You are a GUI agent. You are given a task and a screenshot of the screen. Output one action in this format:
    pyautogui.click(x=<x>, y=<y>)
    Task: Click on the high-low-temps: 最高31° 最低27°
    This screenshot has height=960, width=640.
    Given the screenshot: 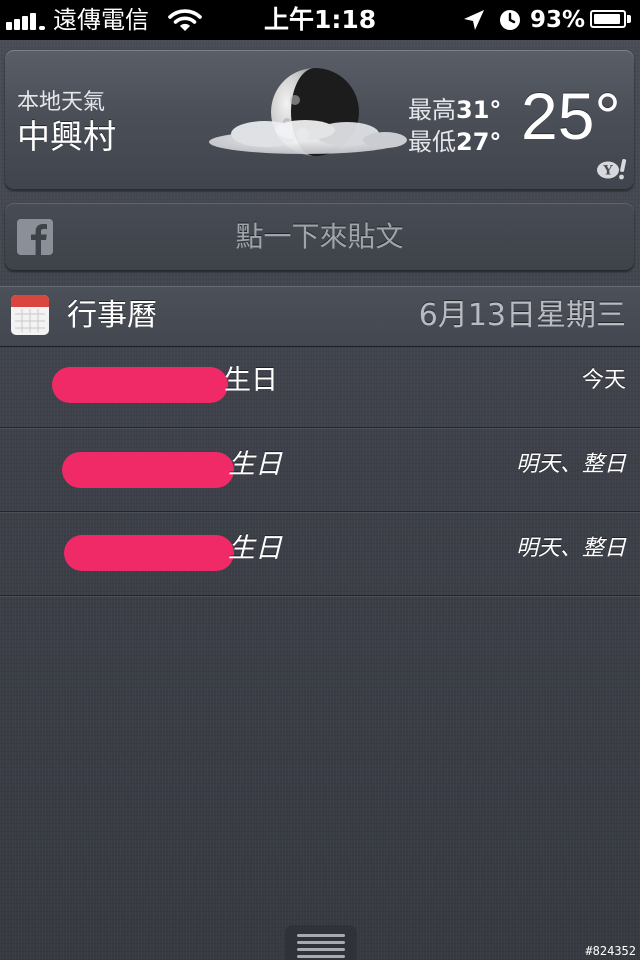 What is the action you would take?
    pyautogui.click(x=463, y=123)
    